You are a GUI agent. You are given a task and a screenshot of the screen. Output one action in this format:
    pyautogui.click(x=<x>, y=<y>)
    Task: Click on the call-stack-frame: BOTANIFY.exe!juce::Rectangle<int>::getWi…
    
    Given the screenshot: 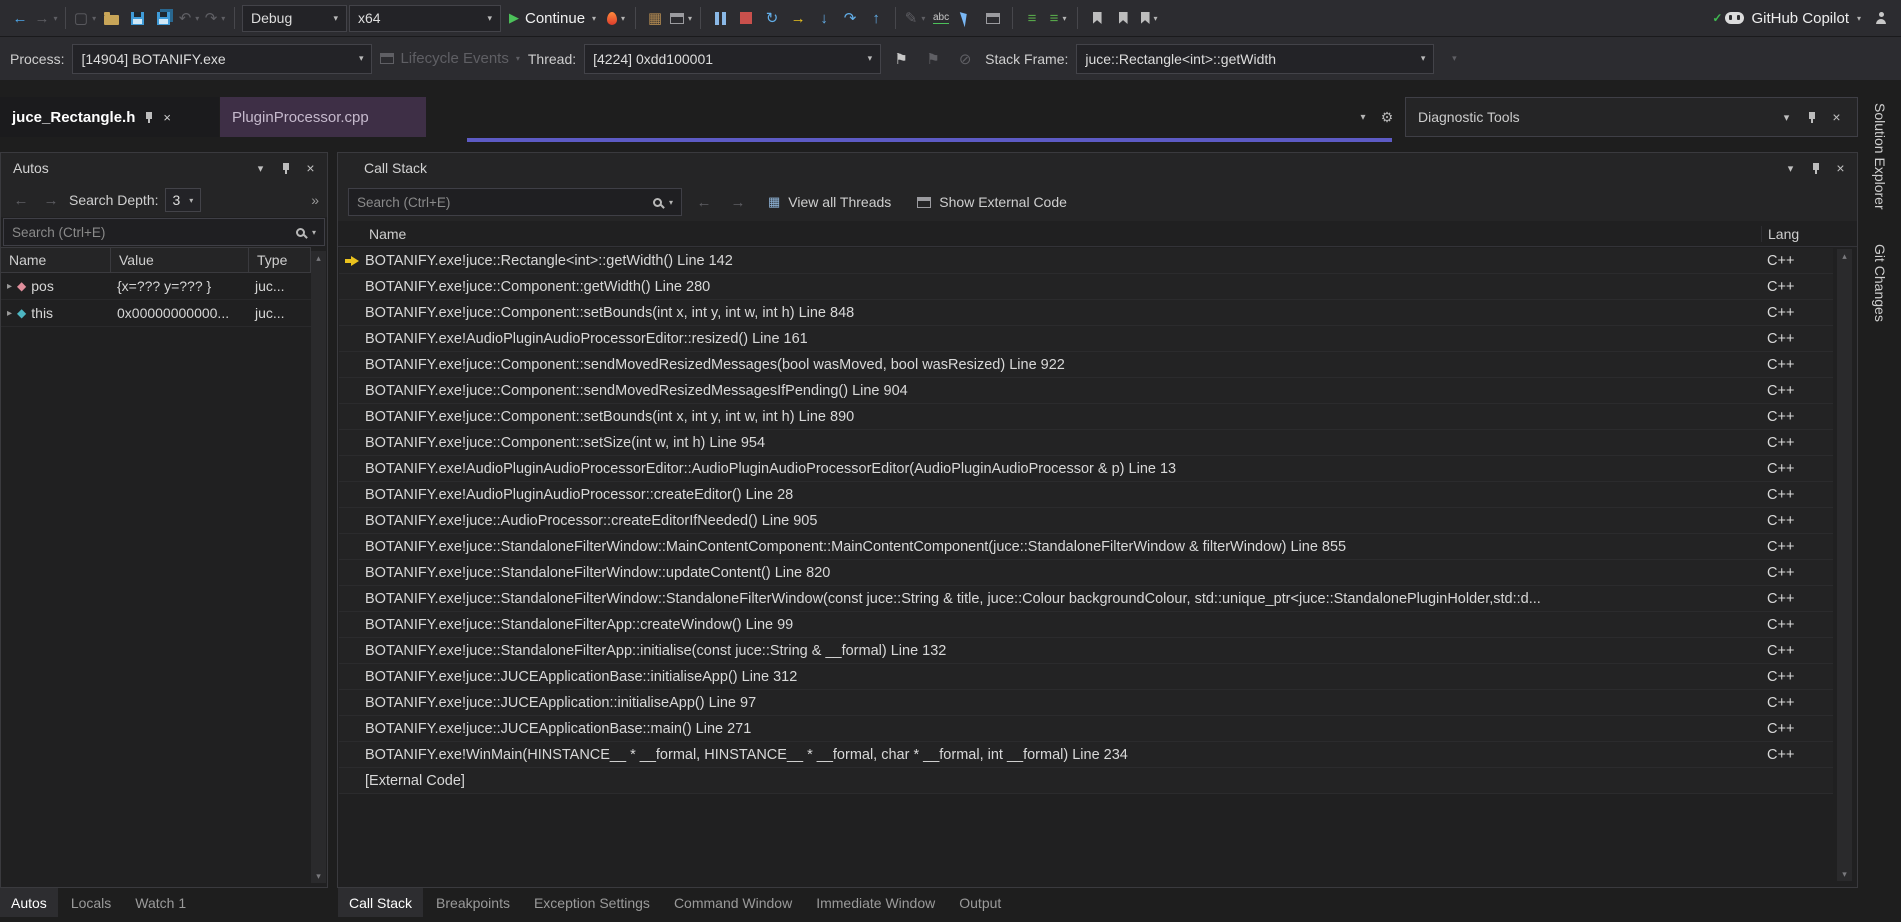 What is the action you would take?
    pyautogui.click(x=1086, y=261)
    